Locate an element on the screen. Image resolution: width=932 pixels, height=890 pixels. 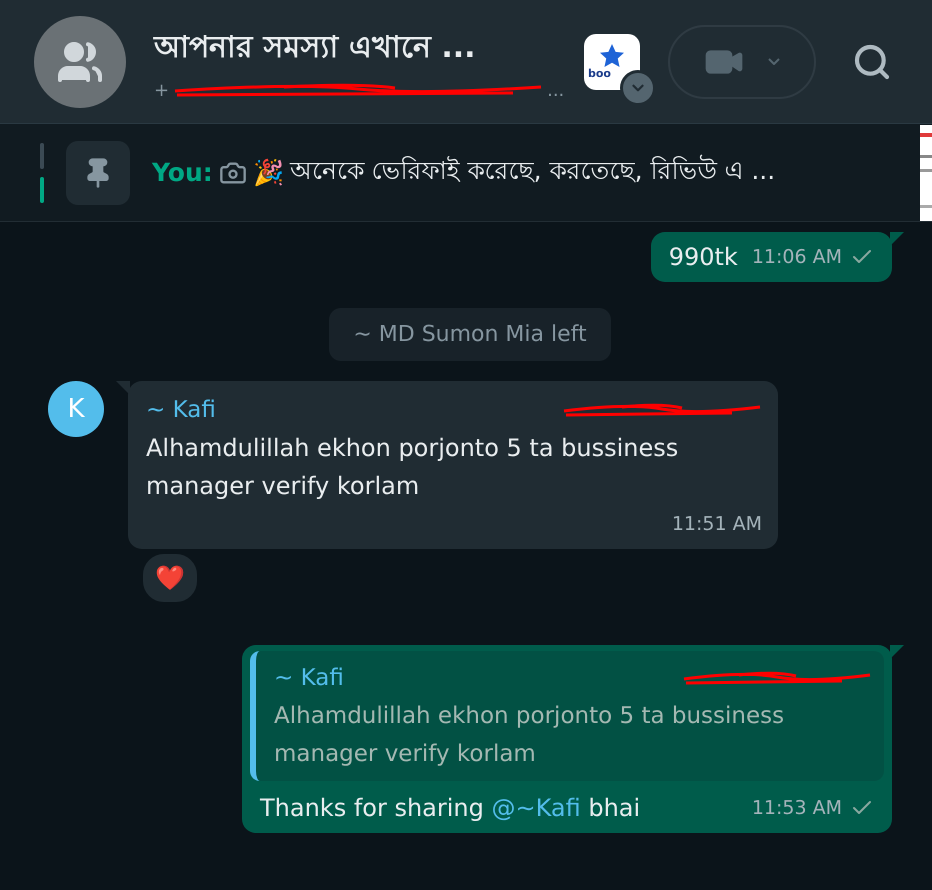
video-call-button is located at coordinates (742, 61).